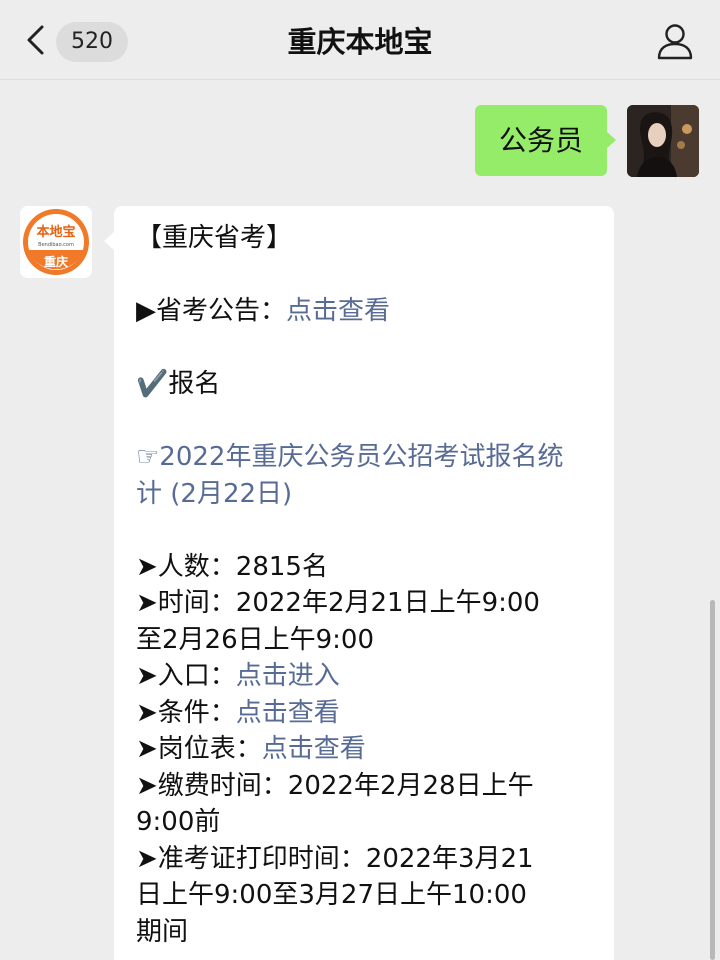 This screenshot has width=720, height=960. Describe the element at coordinates (281, 566) in the screenshot. I see `count-value: 2815名` at that location.